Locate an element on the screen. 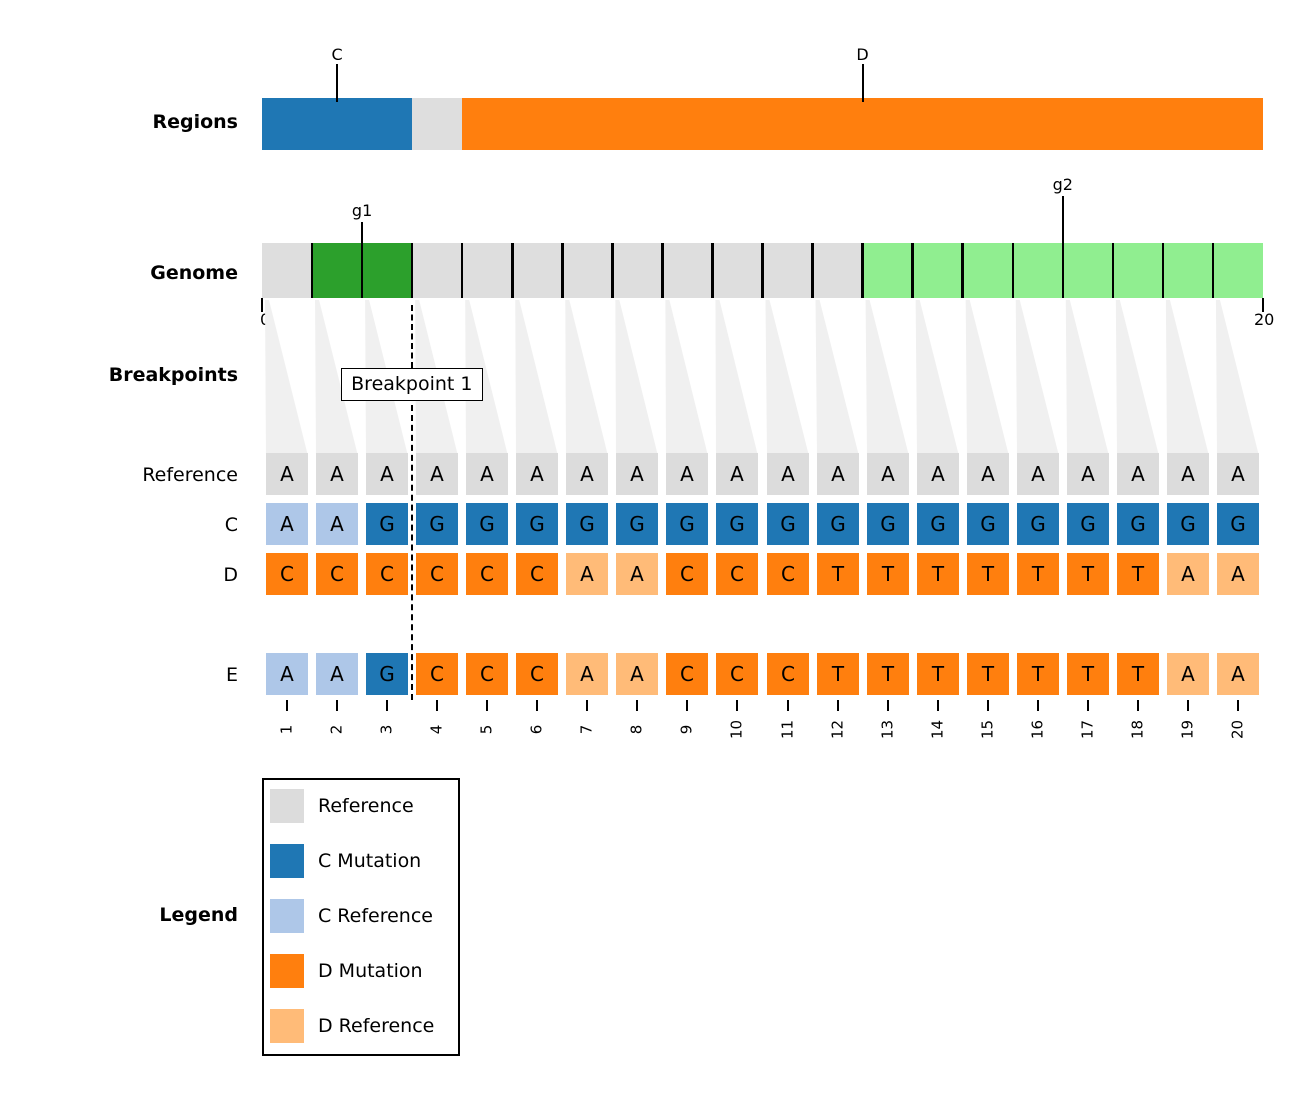  legend-label: D Mutation is located at coordinates (370, 970).